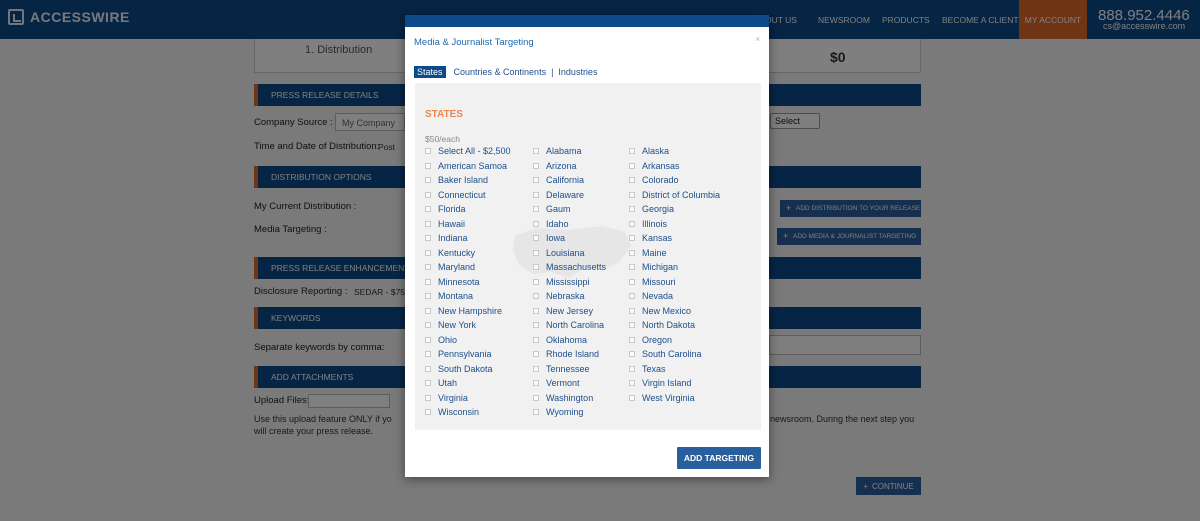 The width and height of the screenshot is (1200, 521). I want to click on tab-industries: Industries, so click(577, 72).